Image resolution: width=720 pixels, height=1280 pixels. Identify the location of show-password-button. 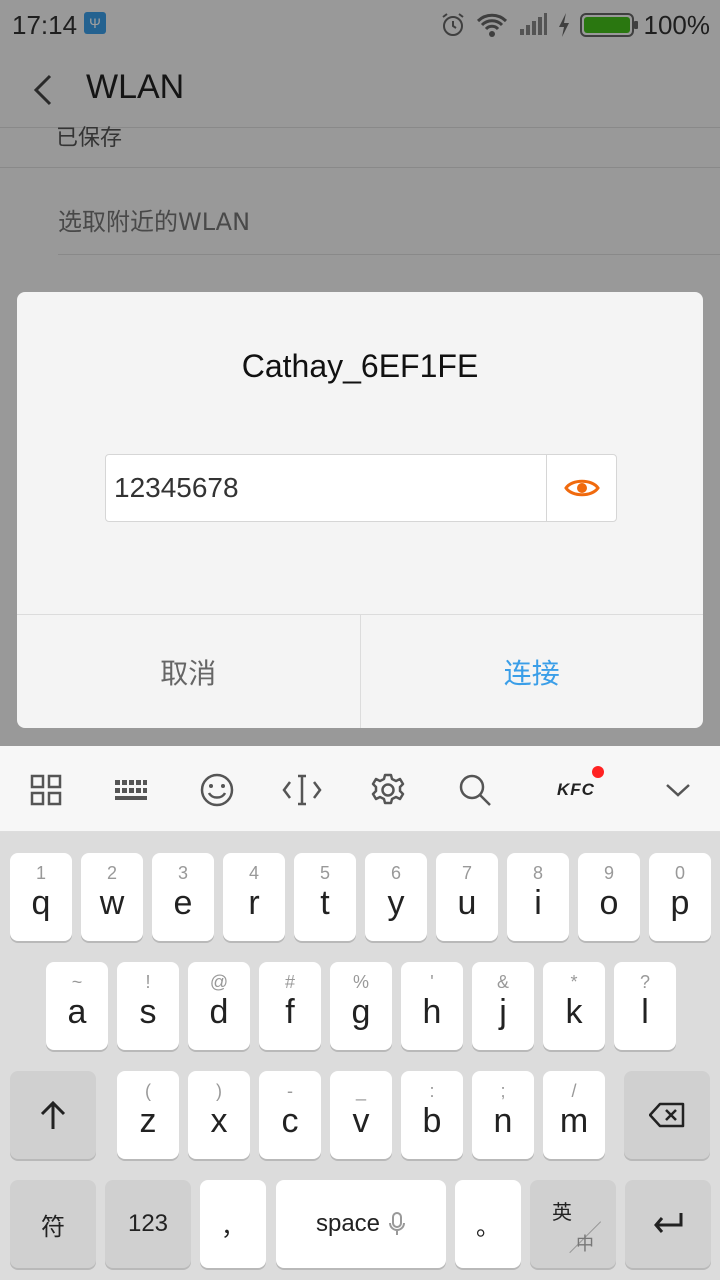
(581, 488).